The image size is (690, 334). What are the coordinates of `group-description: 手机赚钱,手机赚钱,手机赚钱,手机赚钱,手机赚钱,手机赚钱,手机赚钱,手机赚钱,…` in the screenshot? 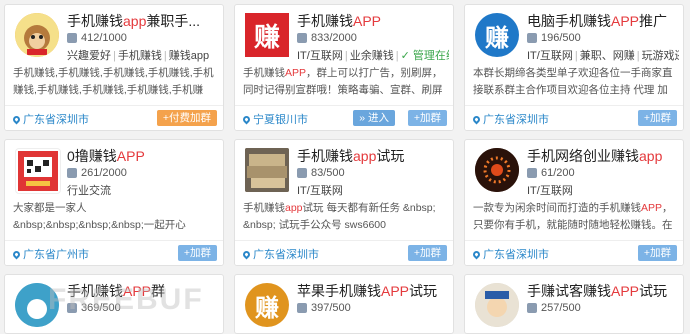 It's located at (113, 81).